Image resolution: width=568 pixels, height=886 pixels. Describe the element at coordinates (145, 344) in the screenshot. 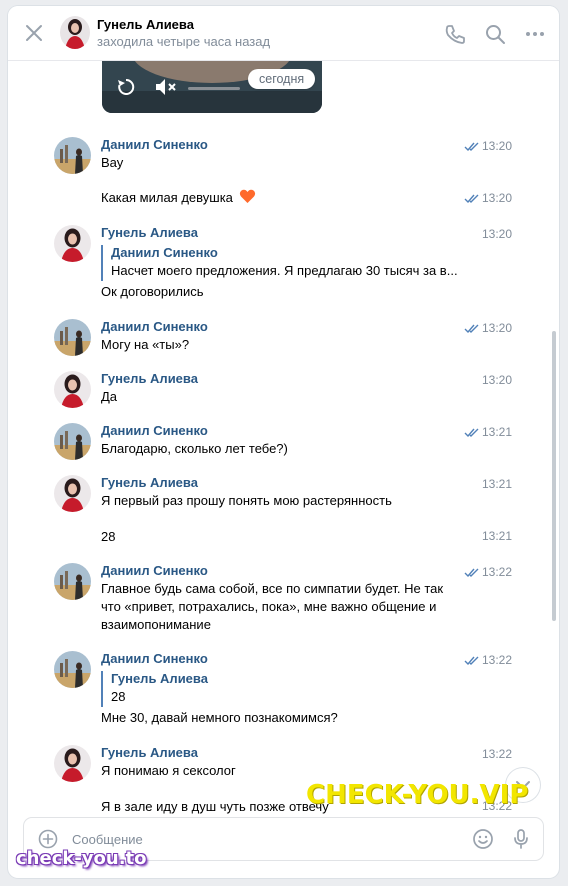

I see `message-text: Могу на «ты»?` at that location.